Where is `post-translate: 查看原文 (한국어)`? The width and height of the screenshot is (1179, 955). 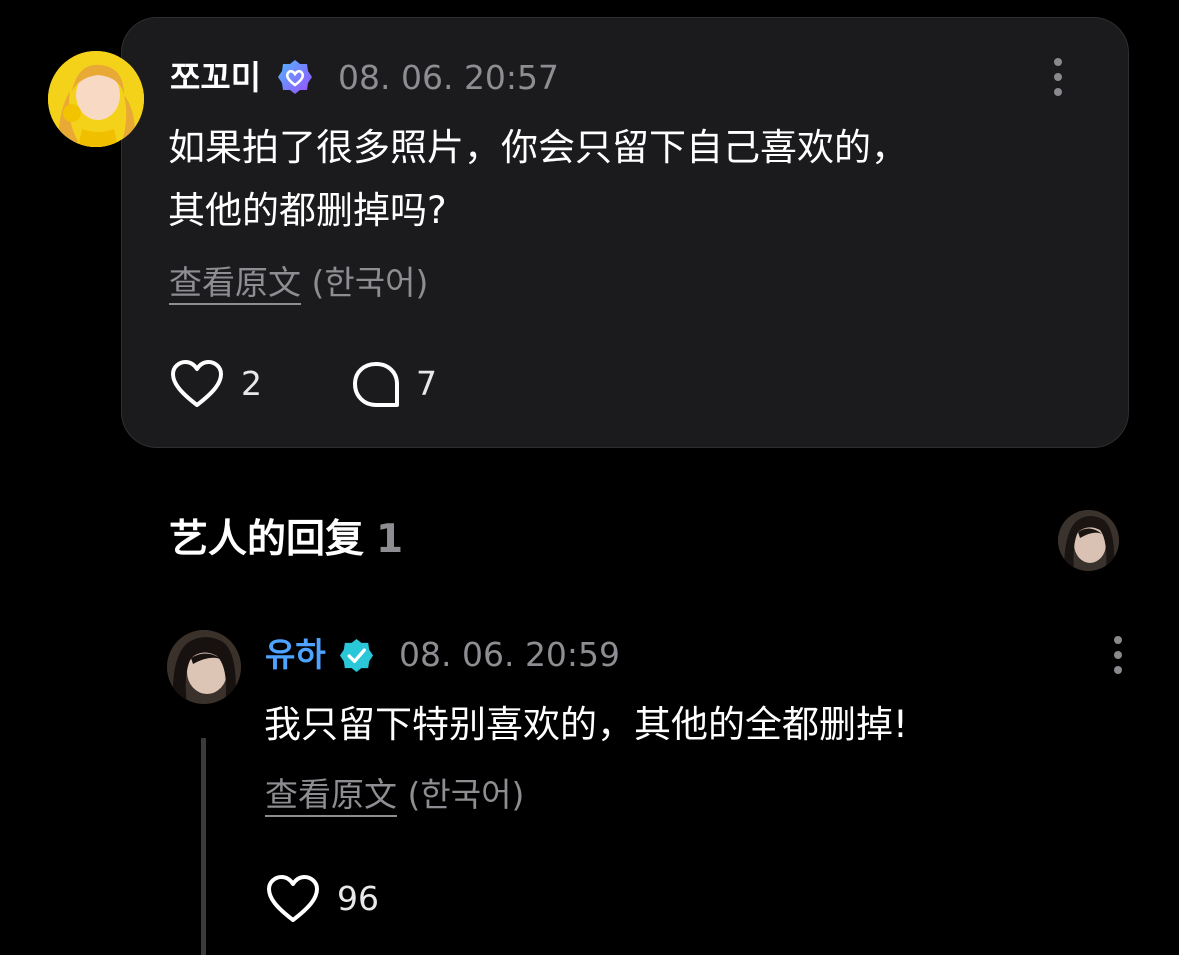 post-translate: 查看原文 (한국어) is located at coordinates (298, 282).